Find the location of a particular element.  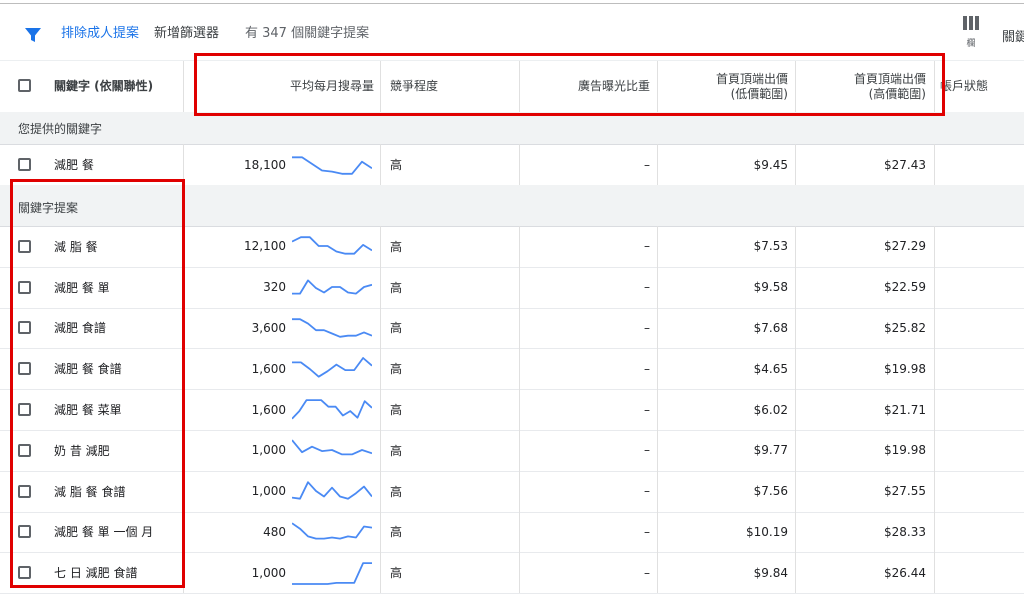

keyword-text: 減 脂 餐 食譜 is located at coordinates (90, 491).